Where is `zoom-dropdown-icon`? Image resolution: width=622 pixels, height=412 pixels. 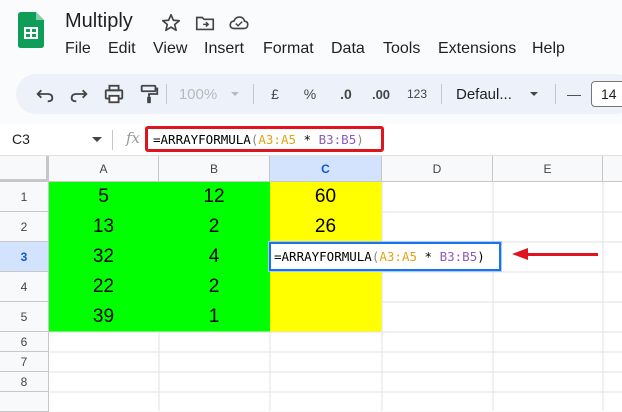 zoom-dropdown-icon is located at coordinates (235, 94).